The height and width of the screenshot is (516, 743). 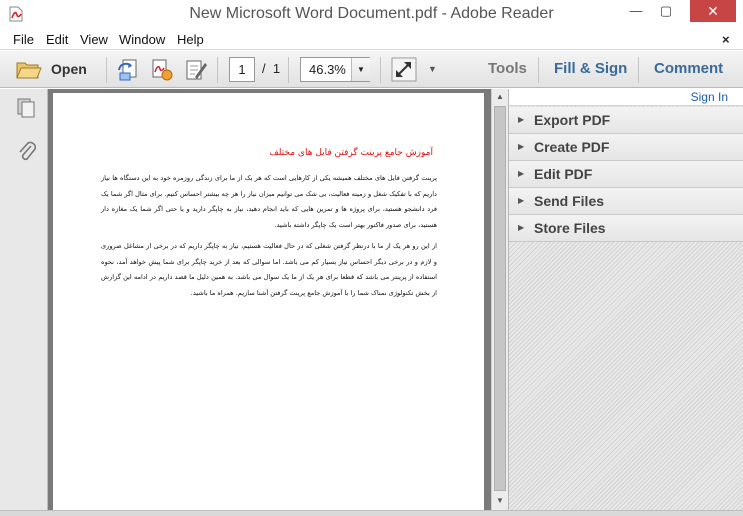 What do you see at coordinates (569, 201) in the screenshot?
I see `panel-label: Send Files` at bounding box center [569, 201].